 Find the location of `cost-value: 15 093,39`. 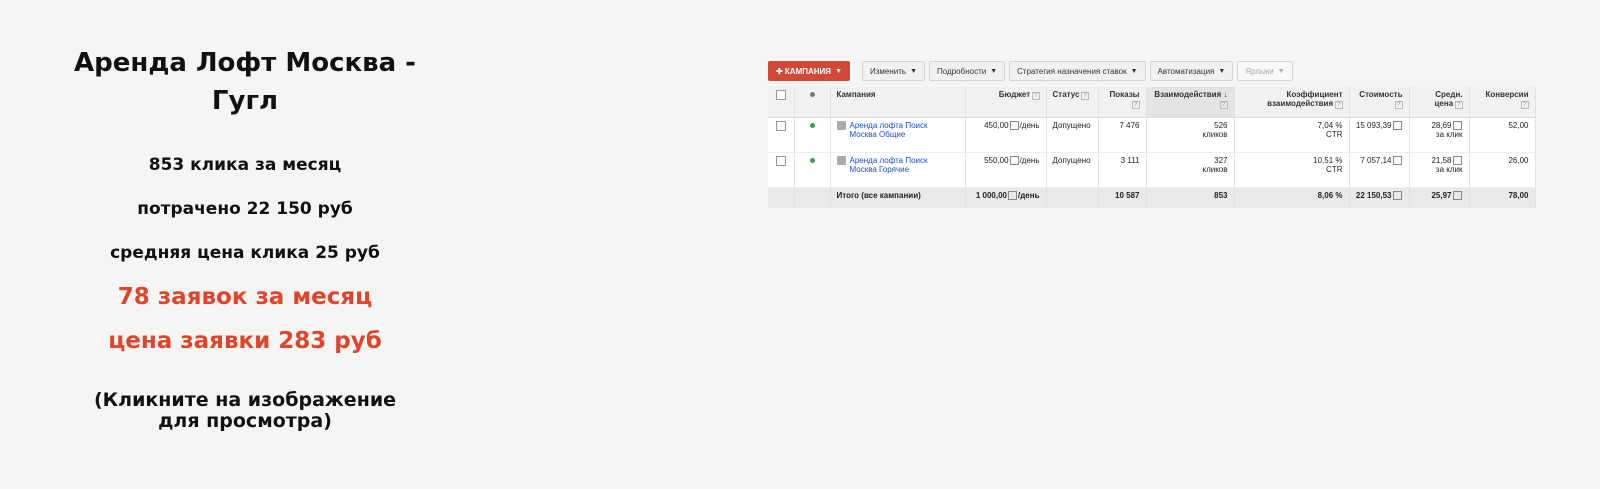

cost-value: 15 093,39 is located at coordinates (1373, 125).